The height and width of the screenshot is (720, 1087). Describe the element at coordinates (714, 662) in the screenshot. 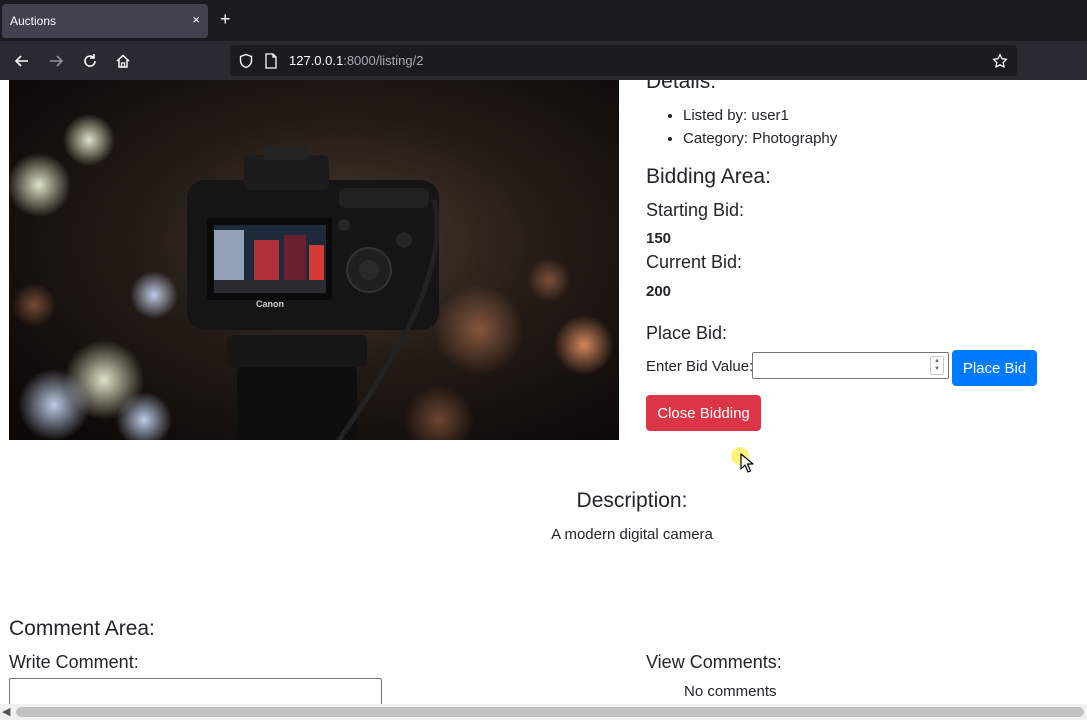

I see `view-comments-label: View Comments:` at that location.